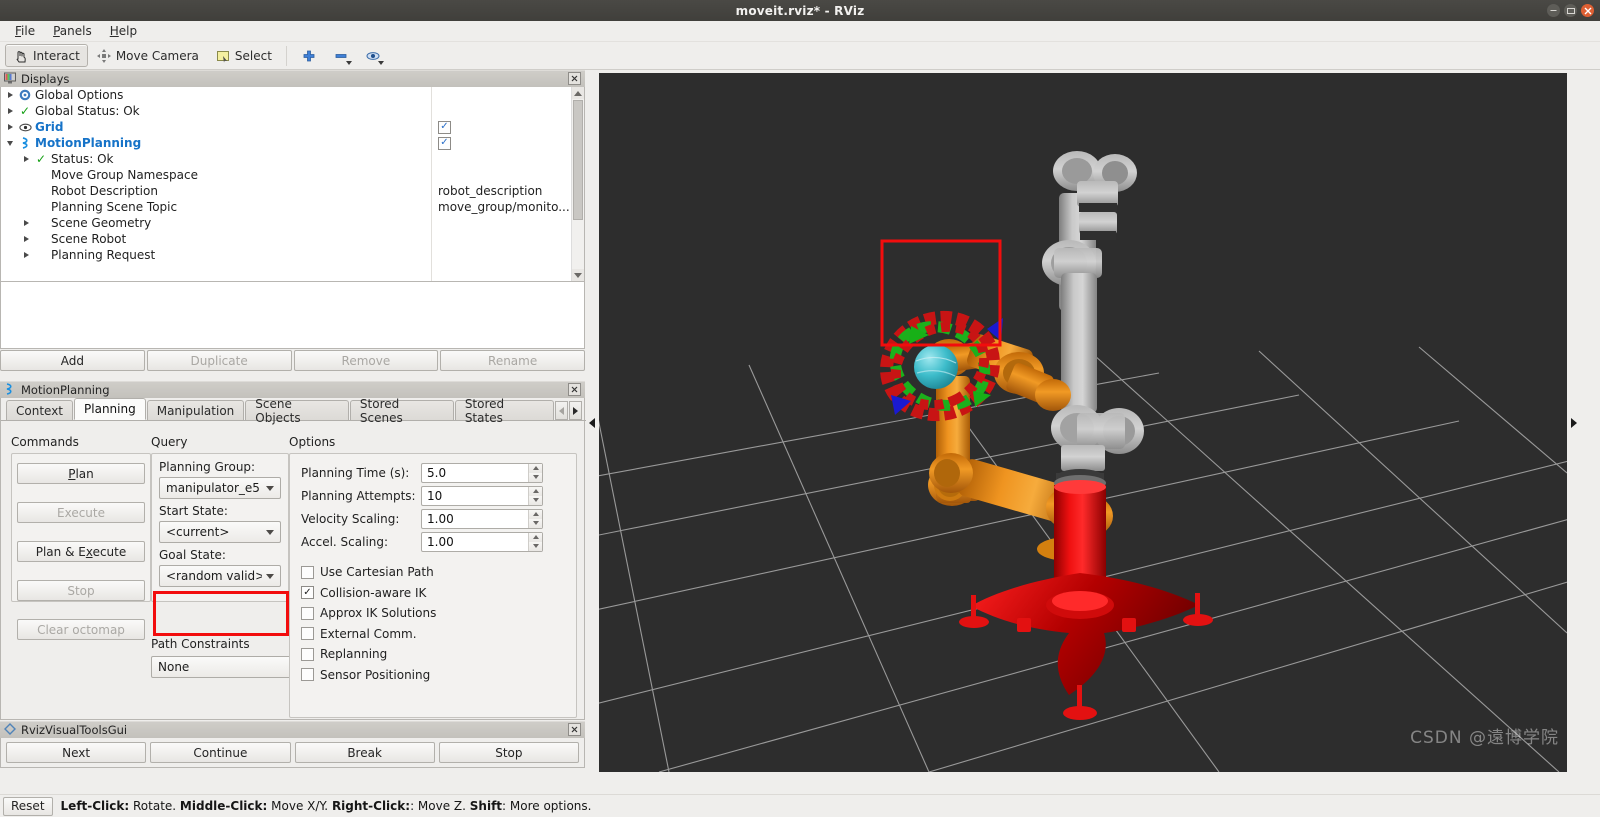  I want to click on close-button, so click(1587, 10).